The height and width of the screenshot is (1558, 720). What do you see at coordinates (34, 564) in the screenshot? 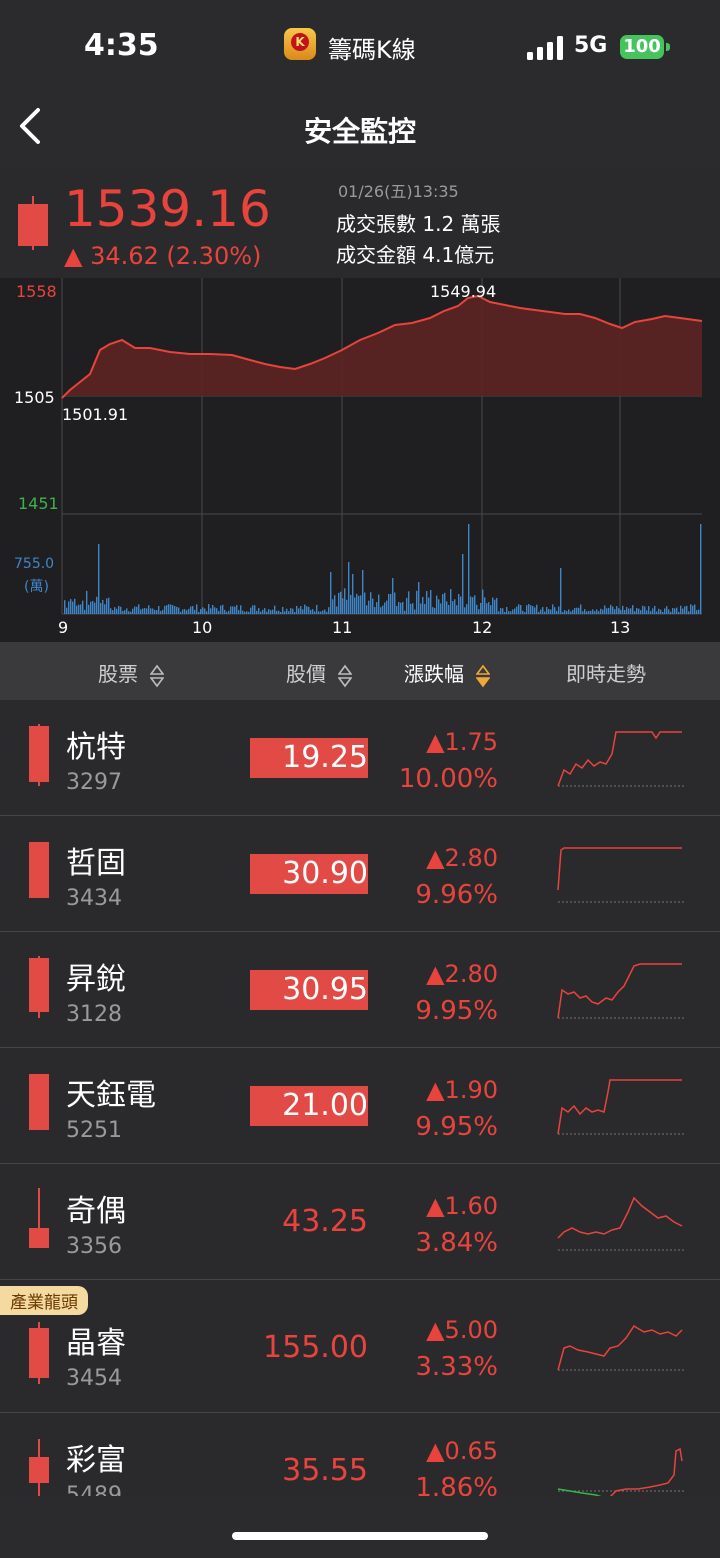
I see `volume-max-label: 755.0` at bounding box center [34, 564].